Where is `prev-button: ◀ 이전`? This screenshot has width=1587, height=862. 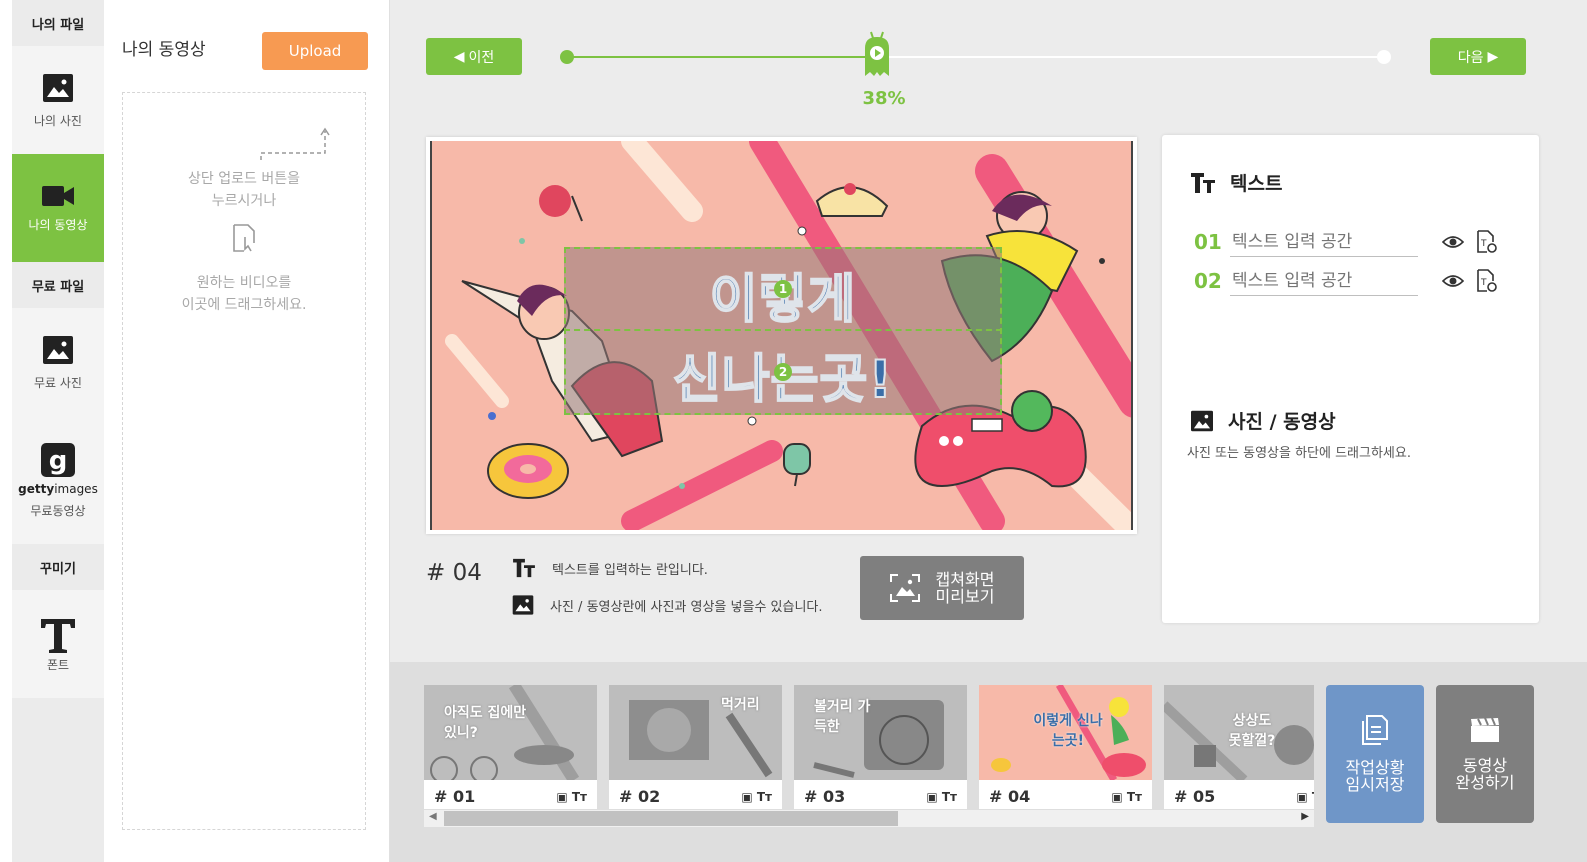 prev-button: ◀ 이전 is located at coordinates (474, 56).